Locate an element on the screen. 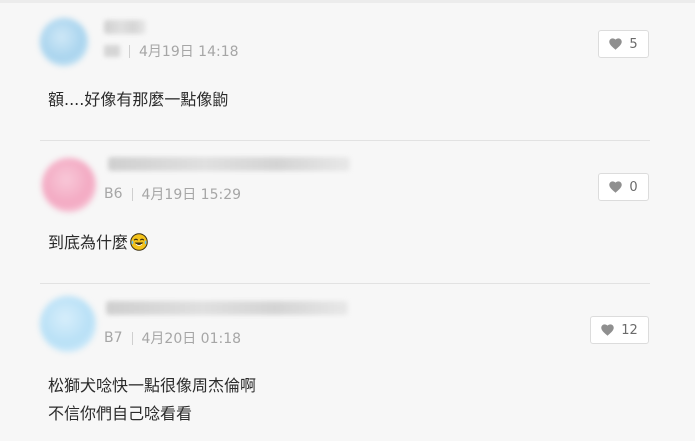 The image size is (695, 441). like-count: 12 is located at coordinates (629, 330).